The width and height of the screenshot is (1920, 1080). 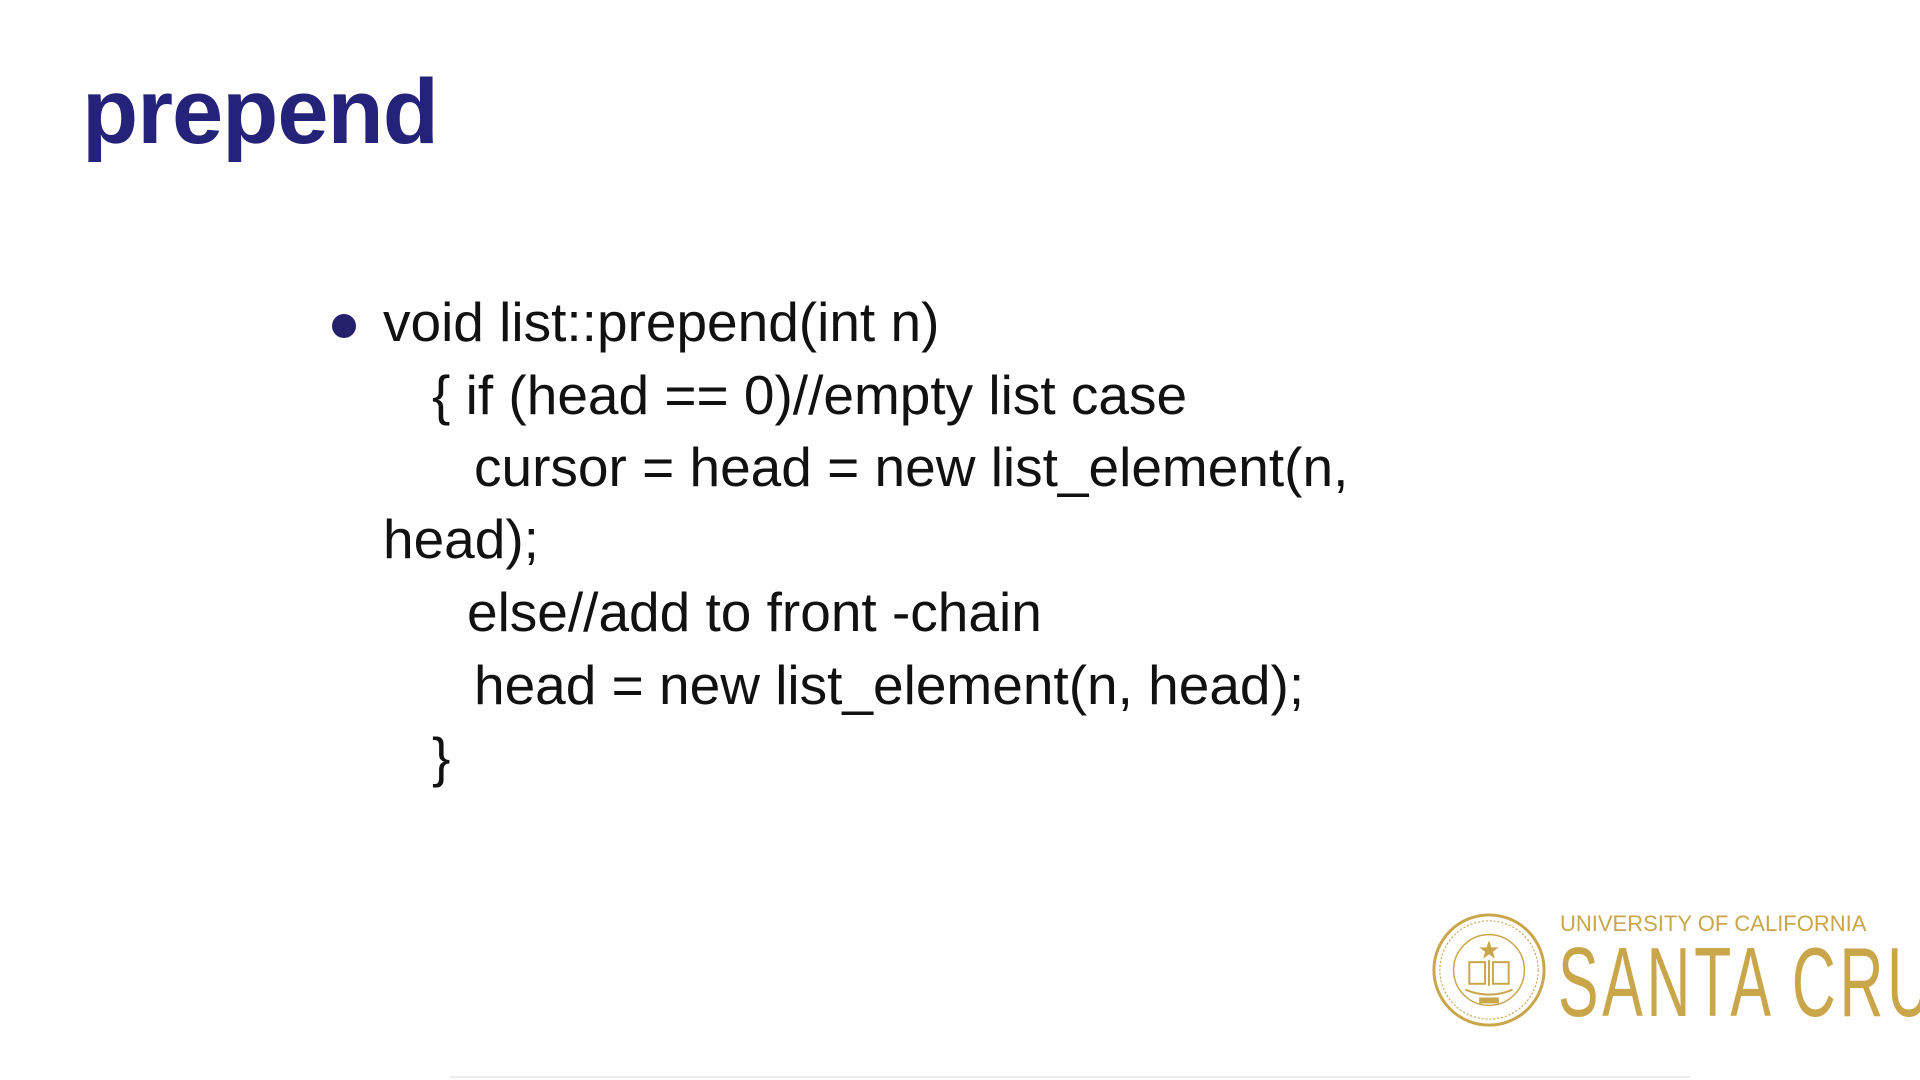 What do you see at coordinates (1070, 1077) in the screenshot?
I see `divider` at bounding box center [1070, 1077].